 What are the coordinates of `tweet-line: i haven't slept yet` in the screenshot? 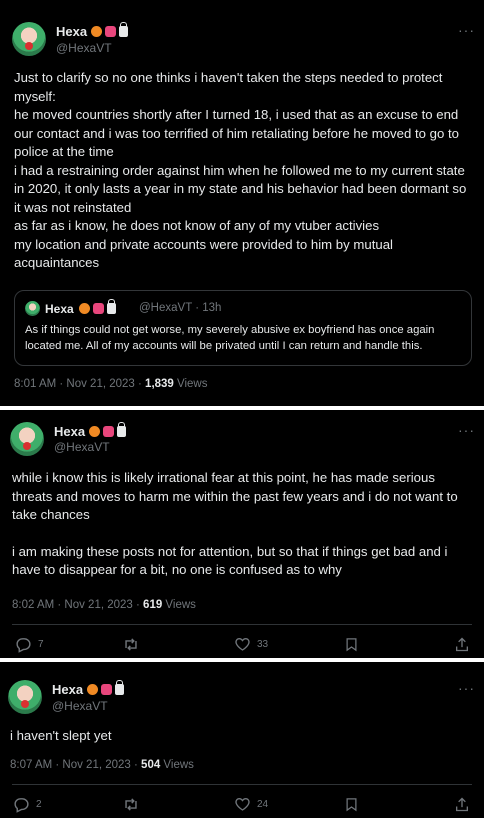 It's located at (61, 735).